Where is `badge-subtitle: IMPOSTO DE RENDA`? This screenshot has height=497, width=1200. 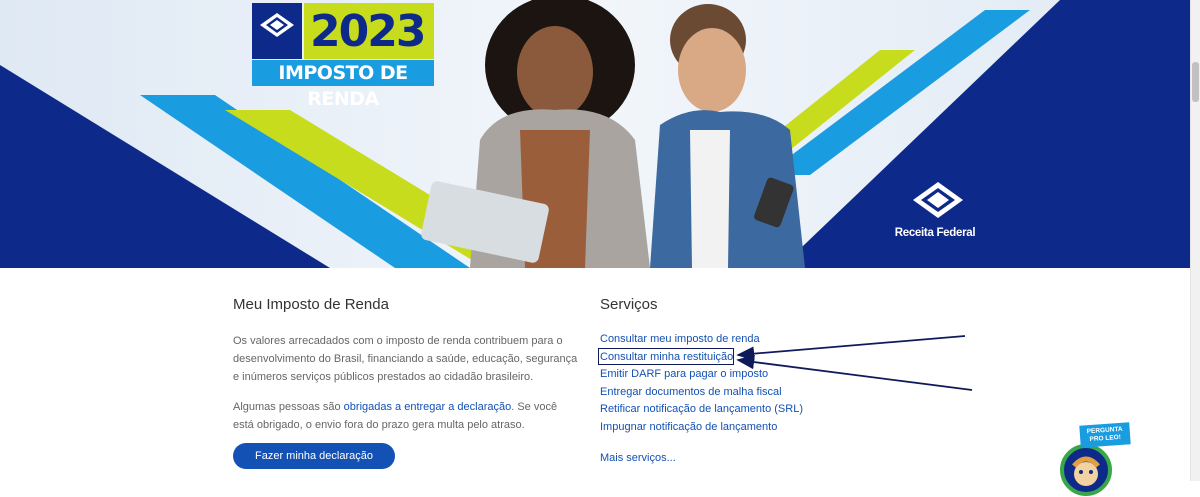
badge-subtitle: IMPOSTO DE RENDA is located at coordinates (343, 85).